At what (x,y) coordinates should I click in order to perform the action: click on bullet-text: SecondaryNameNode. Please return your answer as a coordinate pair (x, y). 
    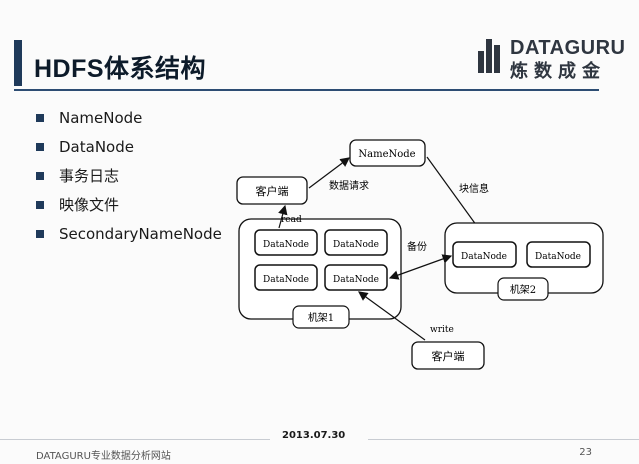
    Looking at the image, I should click on (140, 233).